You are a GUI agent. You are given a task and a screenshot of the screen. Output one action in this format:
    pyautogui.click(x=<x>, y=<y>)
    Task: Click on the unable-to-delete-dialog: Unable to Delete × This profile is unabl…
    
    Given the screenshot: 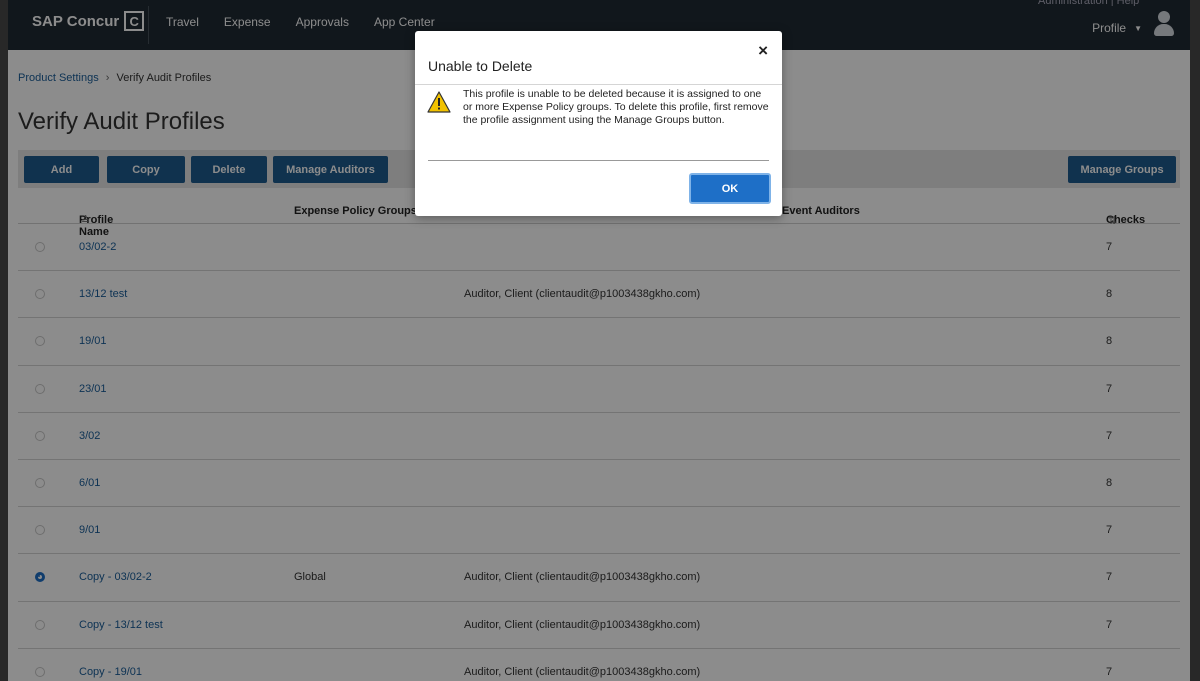 What is the action you would take?
    pyautogui.click(x=598, y=123)
    